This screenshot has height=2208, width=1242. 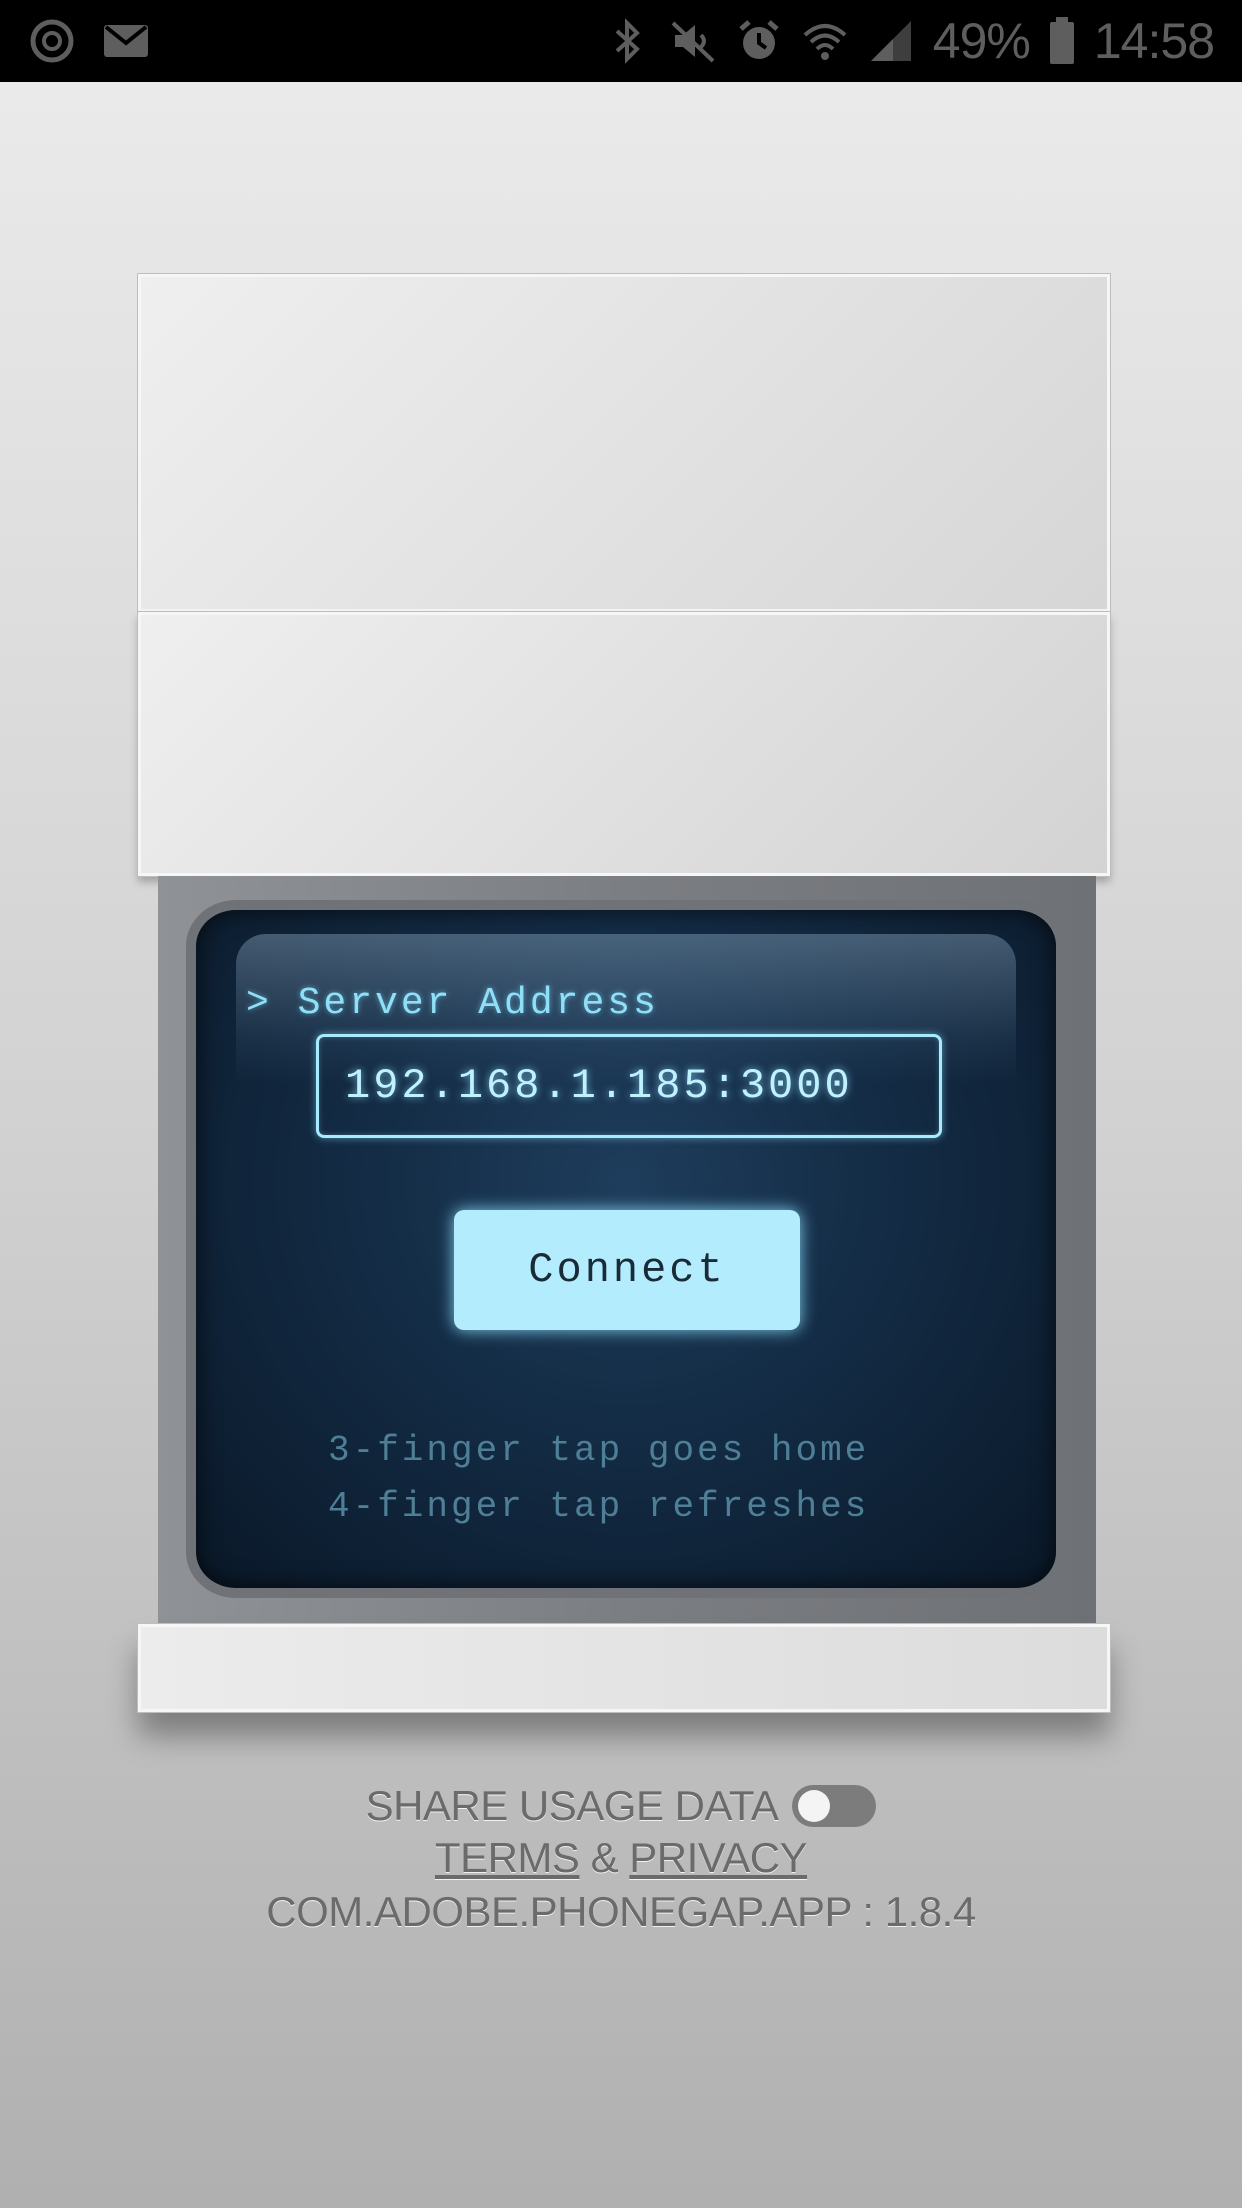 What do you see at coordinates (604, 1857) in the screenshot?
I see `ampersand: &` at bounding box center [604, 1857].